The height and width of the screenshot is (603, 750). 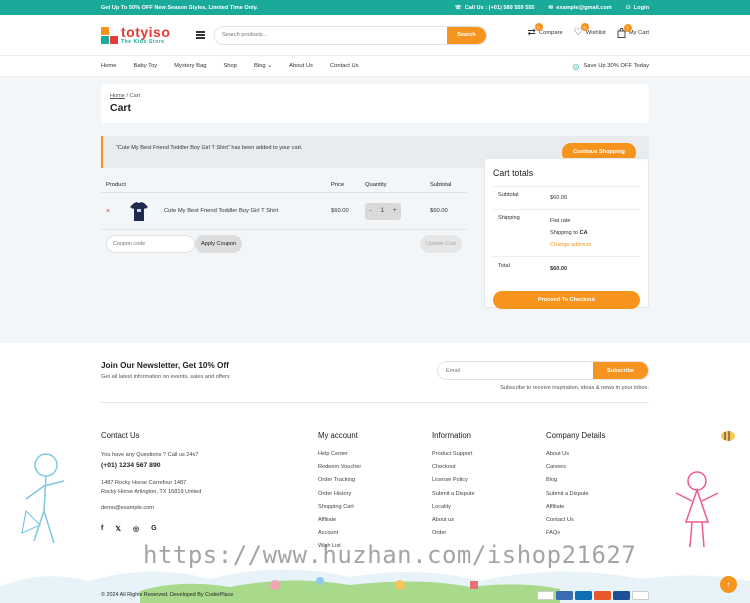 What do you see at coordinates (43, 498) in the screenshot?
I see `kid-doodle-left-icon` at bounding box center [43, 498].